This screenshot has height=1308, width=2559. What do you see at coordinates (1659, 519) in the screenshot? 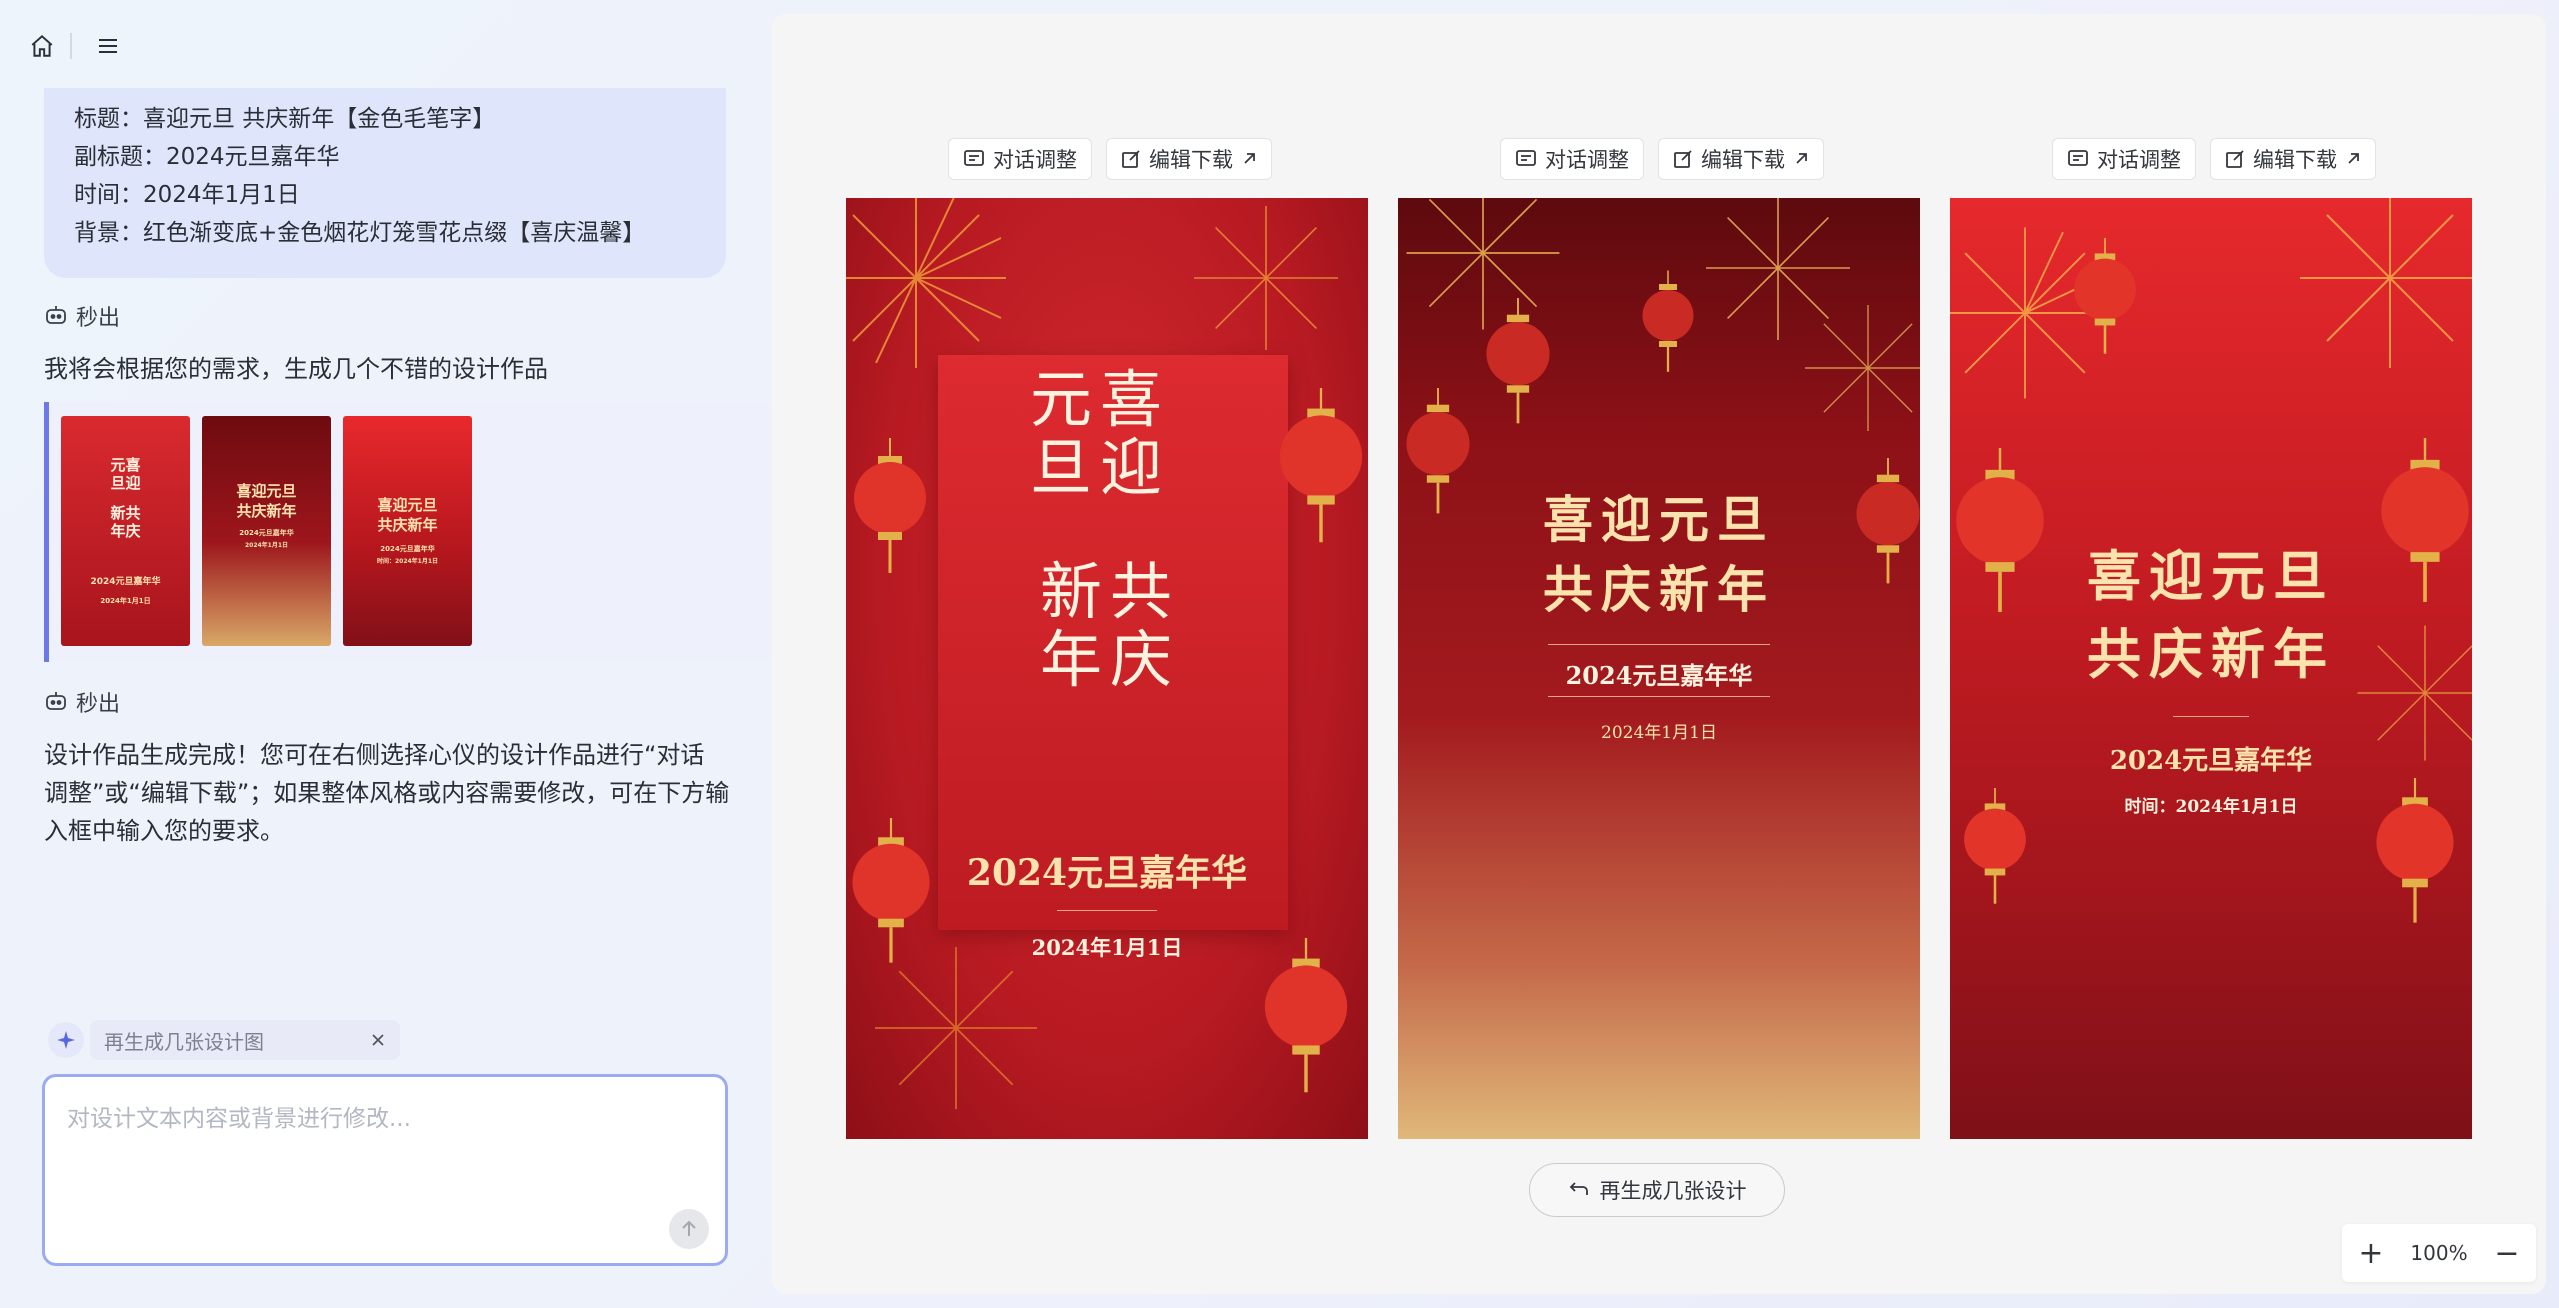
I see `poster-2-title-line-1: 喜迎元旦` at bounding box center [1659, 519].